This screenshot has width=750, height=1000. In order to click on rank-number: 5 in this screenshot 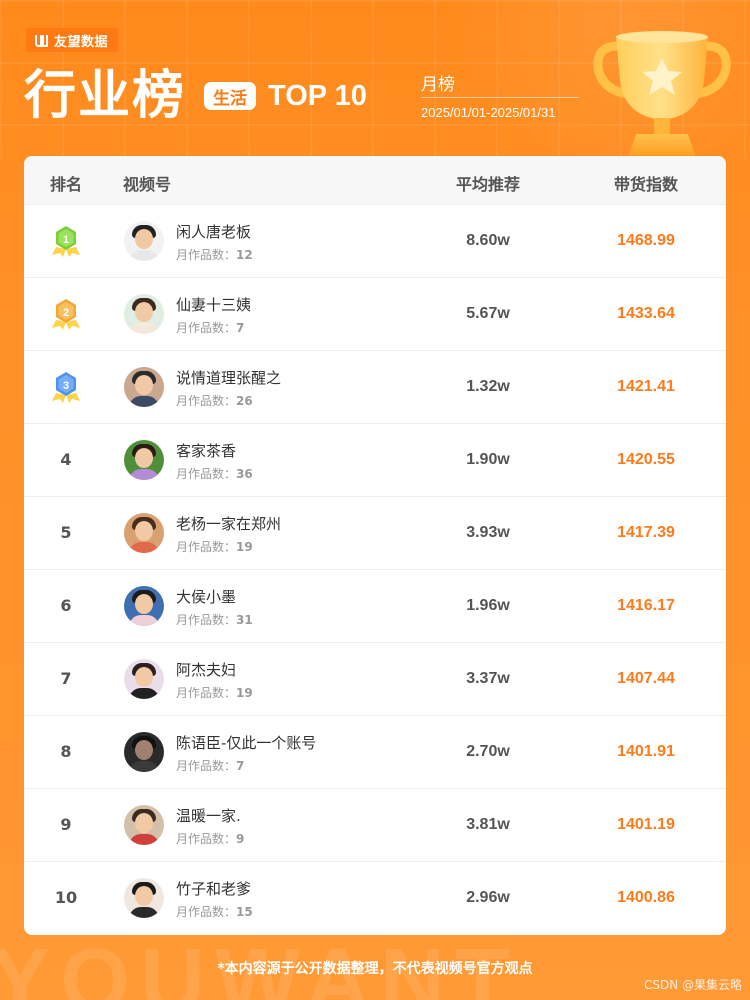, I will do `click(66, 532)`.